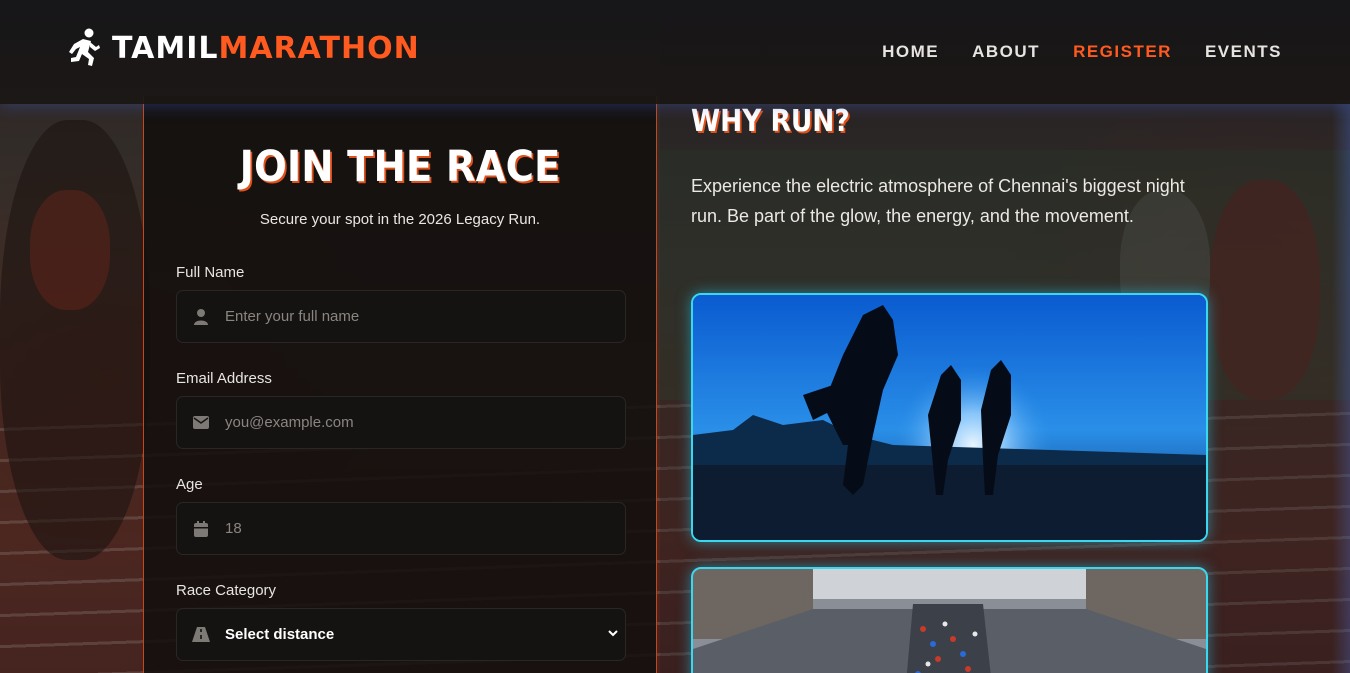 The image size is (1350, 673). Describe the element at coordinates (401, 422) in the screenshot. I see `email-input: you@example.com` at that location.